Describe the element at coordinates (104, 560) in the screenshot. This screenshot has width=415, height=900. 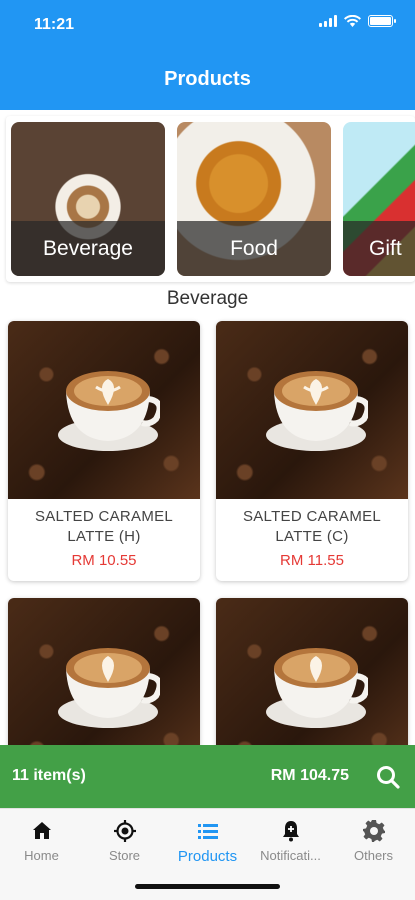
I see `product-price: RM 10.55` at that location.